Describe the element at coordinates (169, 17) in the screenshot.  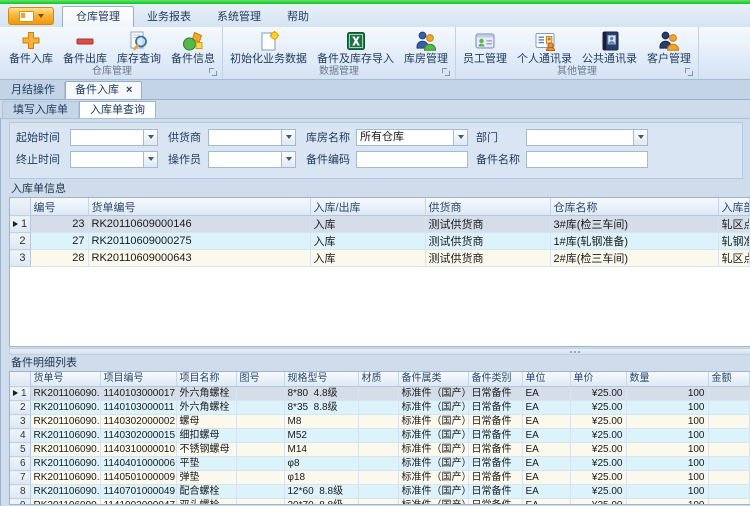
I see `ribbon-tab-reports: 业务报表` at that location.